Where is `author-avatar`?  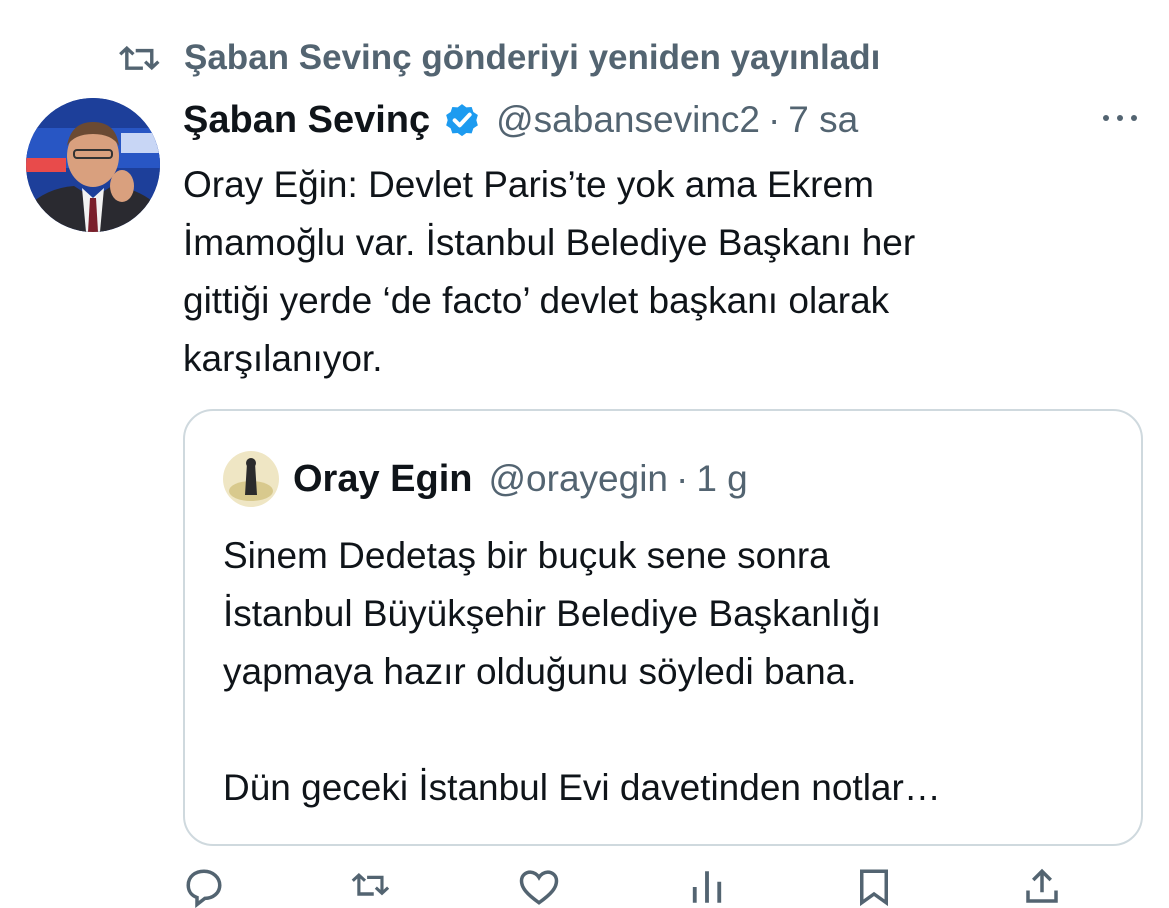 author-avatar is located at coordinates (93, 165).